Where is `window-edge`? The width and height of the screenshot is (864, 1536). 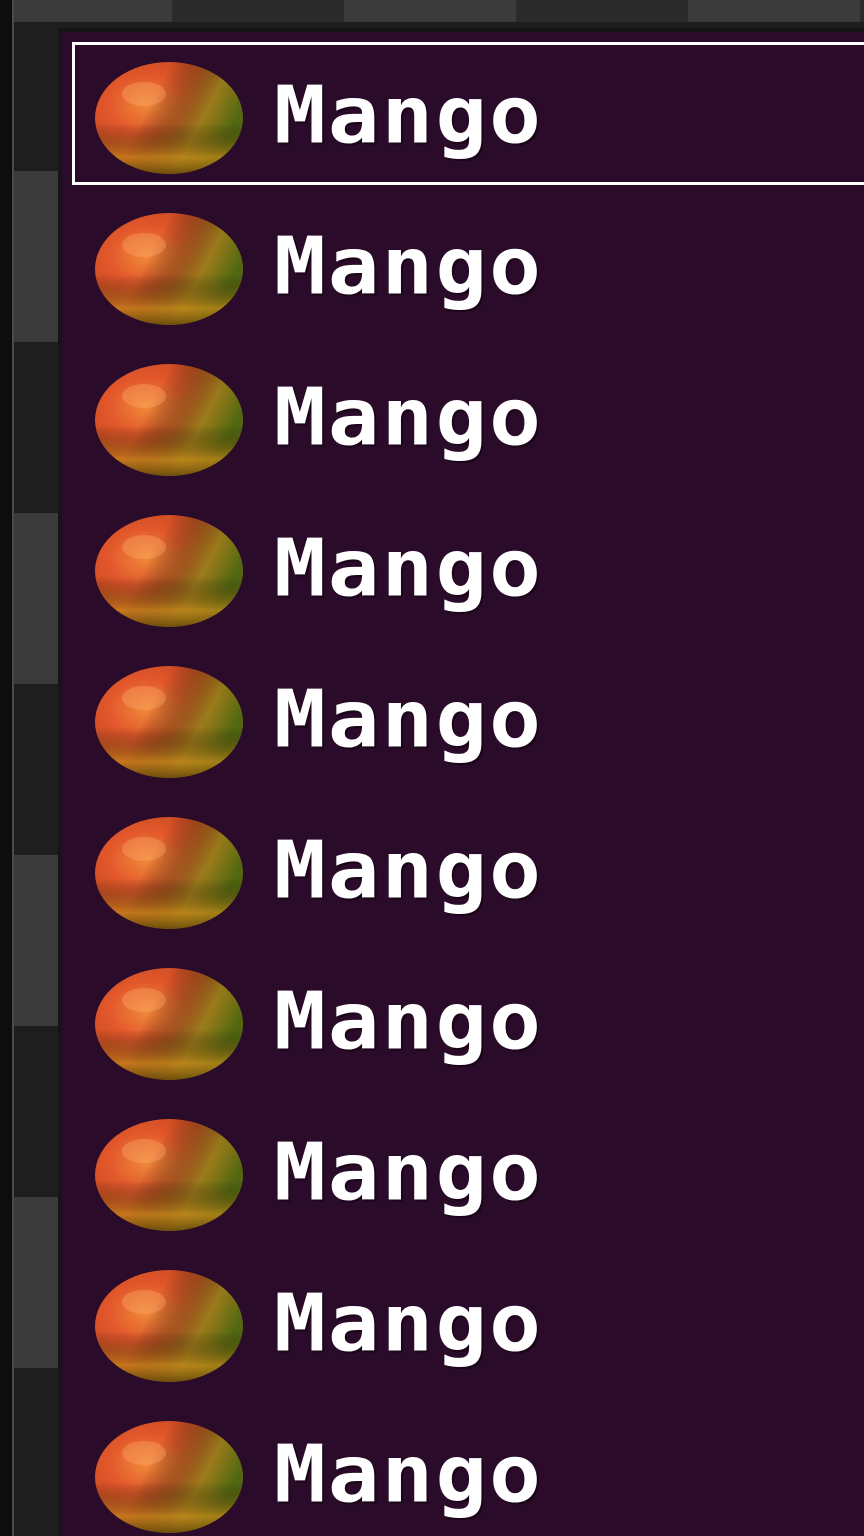
window-edge is located at coordinates (7, 768).